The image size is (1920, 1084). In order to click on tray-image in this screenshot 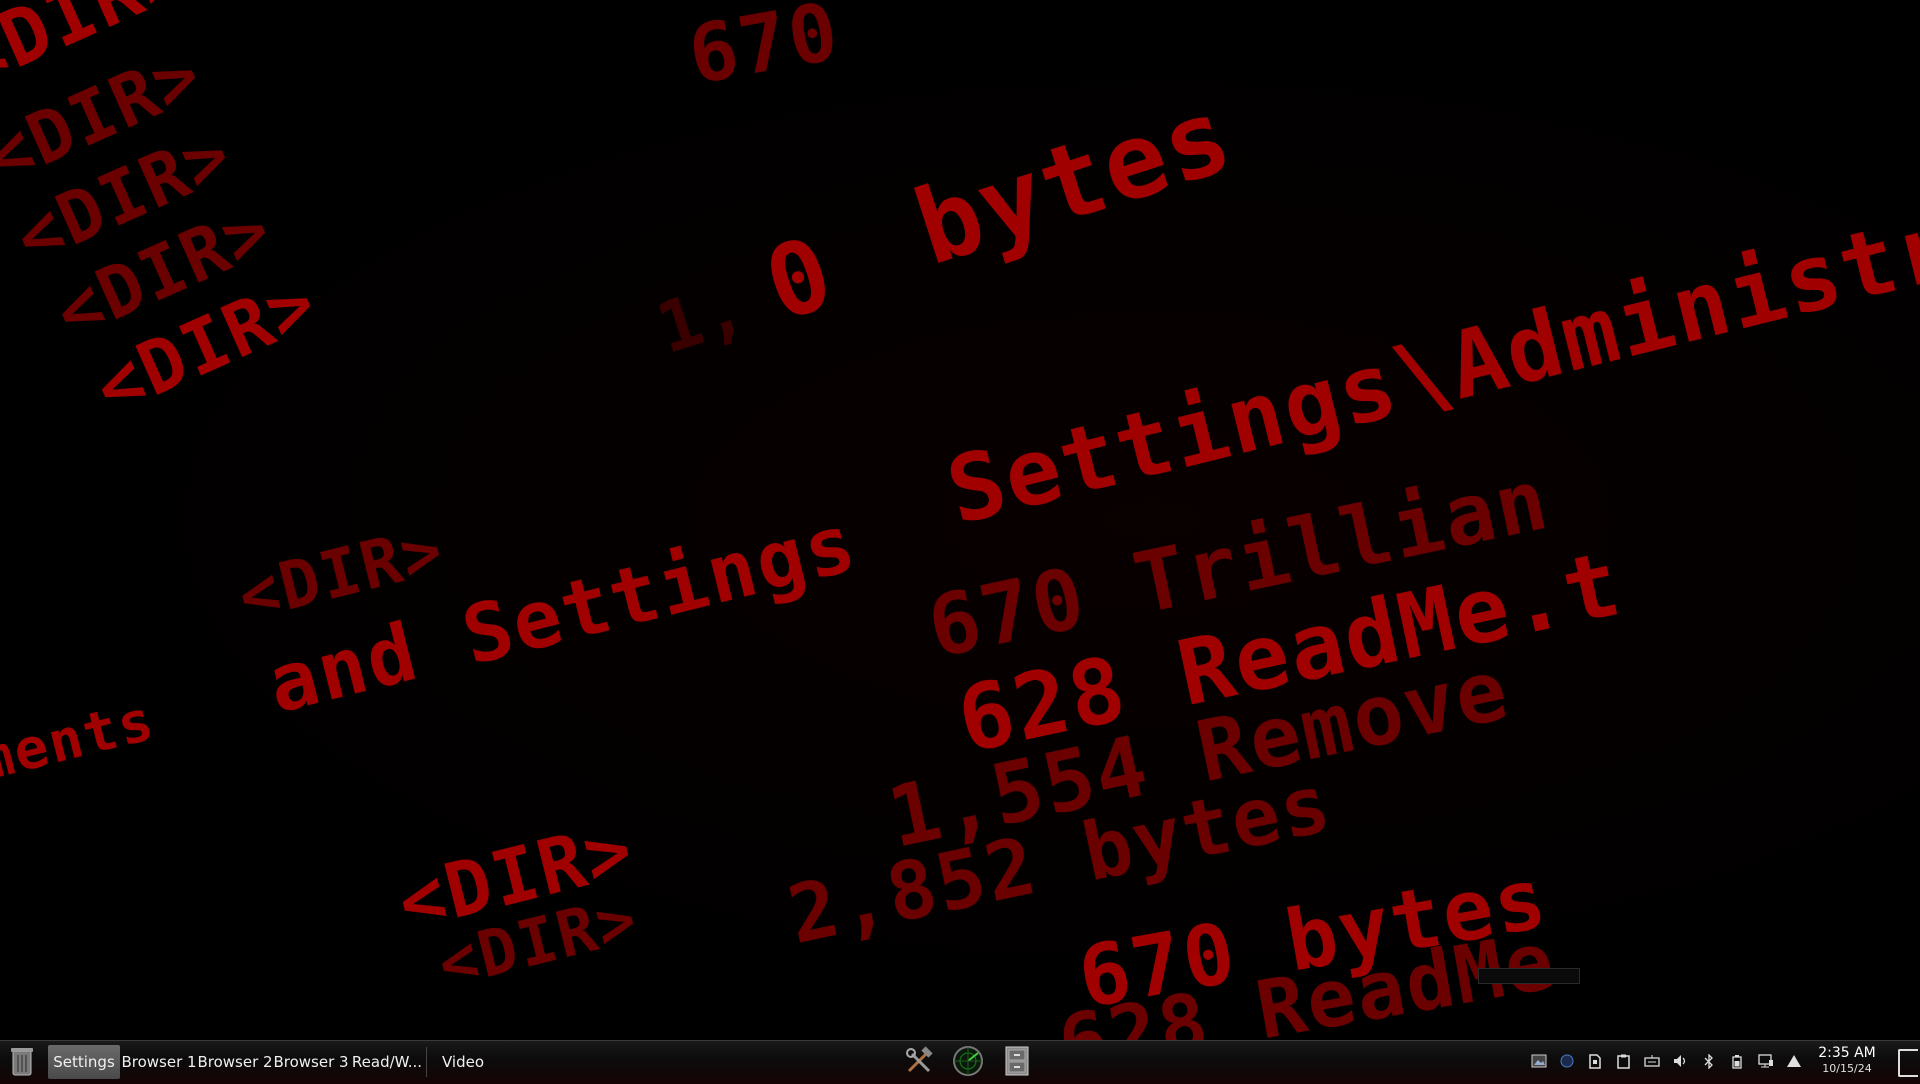, I will do `click(1539, 1063)`.